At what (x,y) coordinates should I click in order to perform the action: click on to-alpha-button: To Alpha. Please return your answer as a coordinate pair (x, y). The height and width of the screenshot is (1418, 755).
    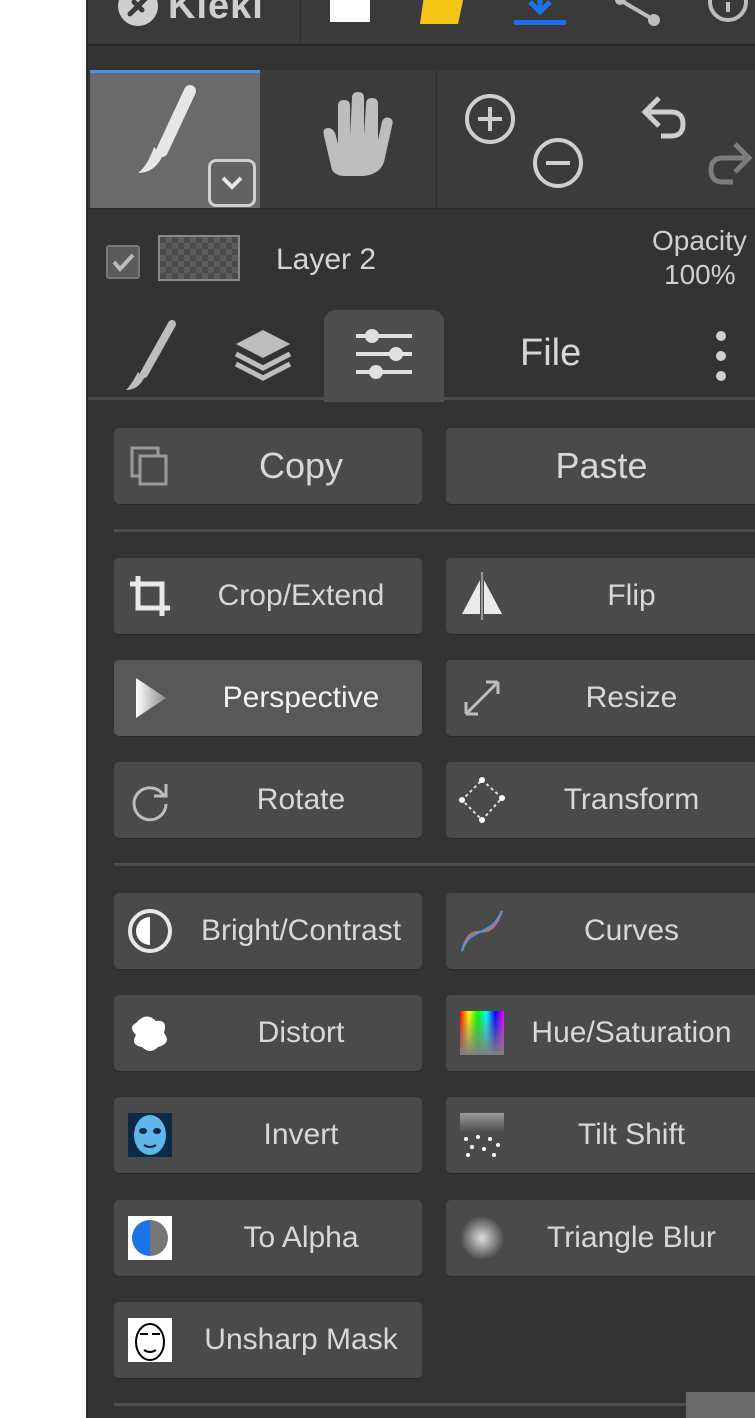
    Looking at the image, I should click on (268, 1238).